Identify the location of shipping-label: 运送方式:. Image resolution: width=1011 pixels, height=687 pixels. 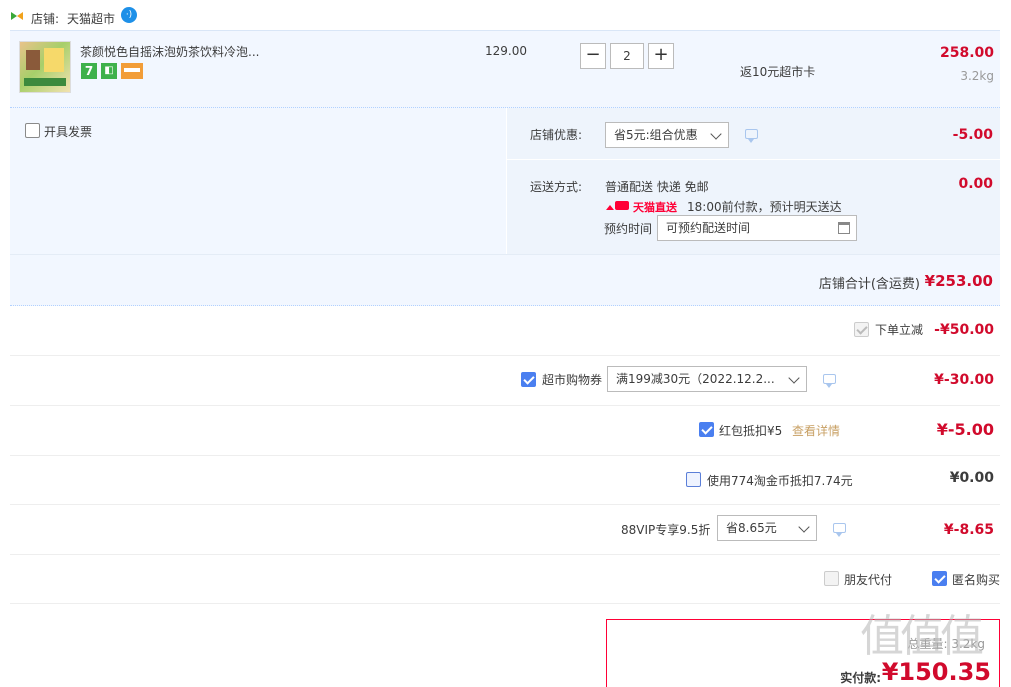
(556, 187).